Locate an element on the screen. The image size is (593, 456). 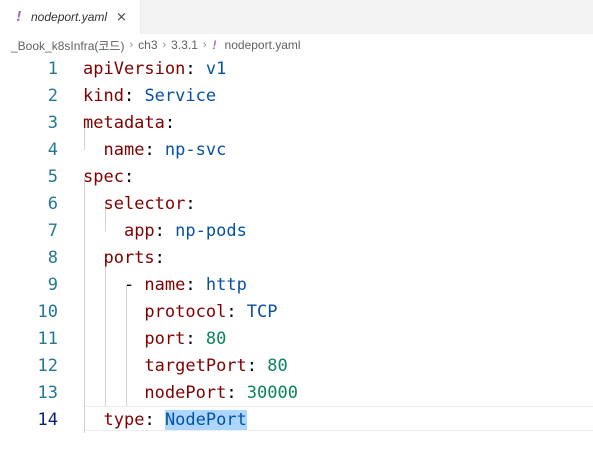
code-line: 14 type: NodePort is located at coordinates (296, 420).